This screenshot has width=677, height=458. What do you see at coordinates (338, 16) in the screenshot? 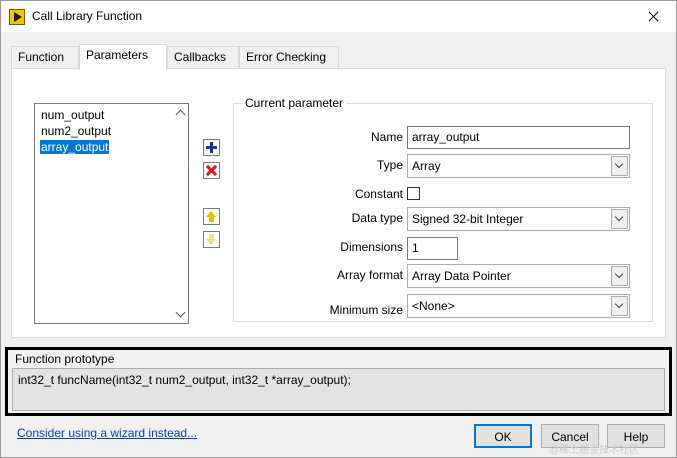
I see `title-bar: Call Library Function` at bounding box center [338, 16].